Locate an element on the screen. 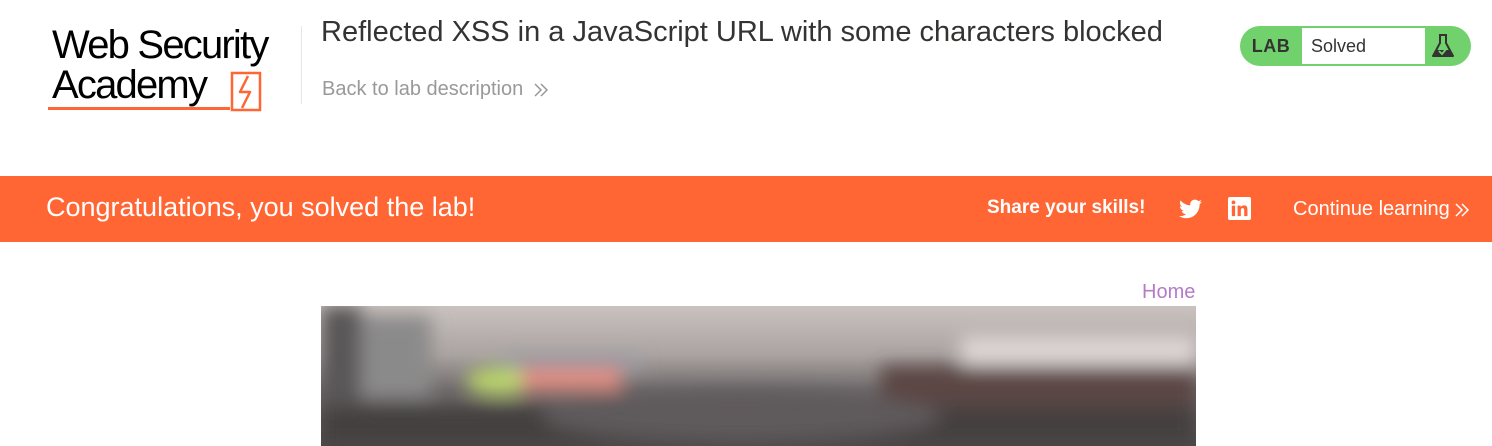  web-security-academy-logo: Web Security Academy is located at coordinates (175, 69).